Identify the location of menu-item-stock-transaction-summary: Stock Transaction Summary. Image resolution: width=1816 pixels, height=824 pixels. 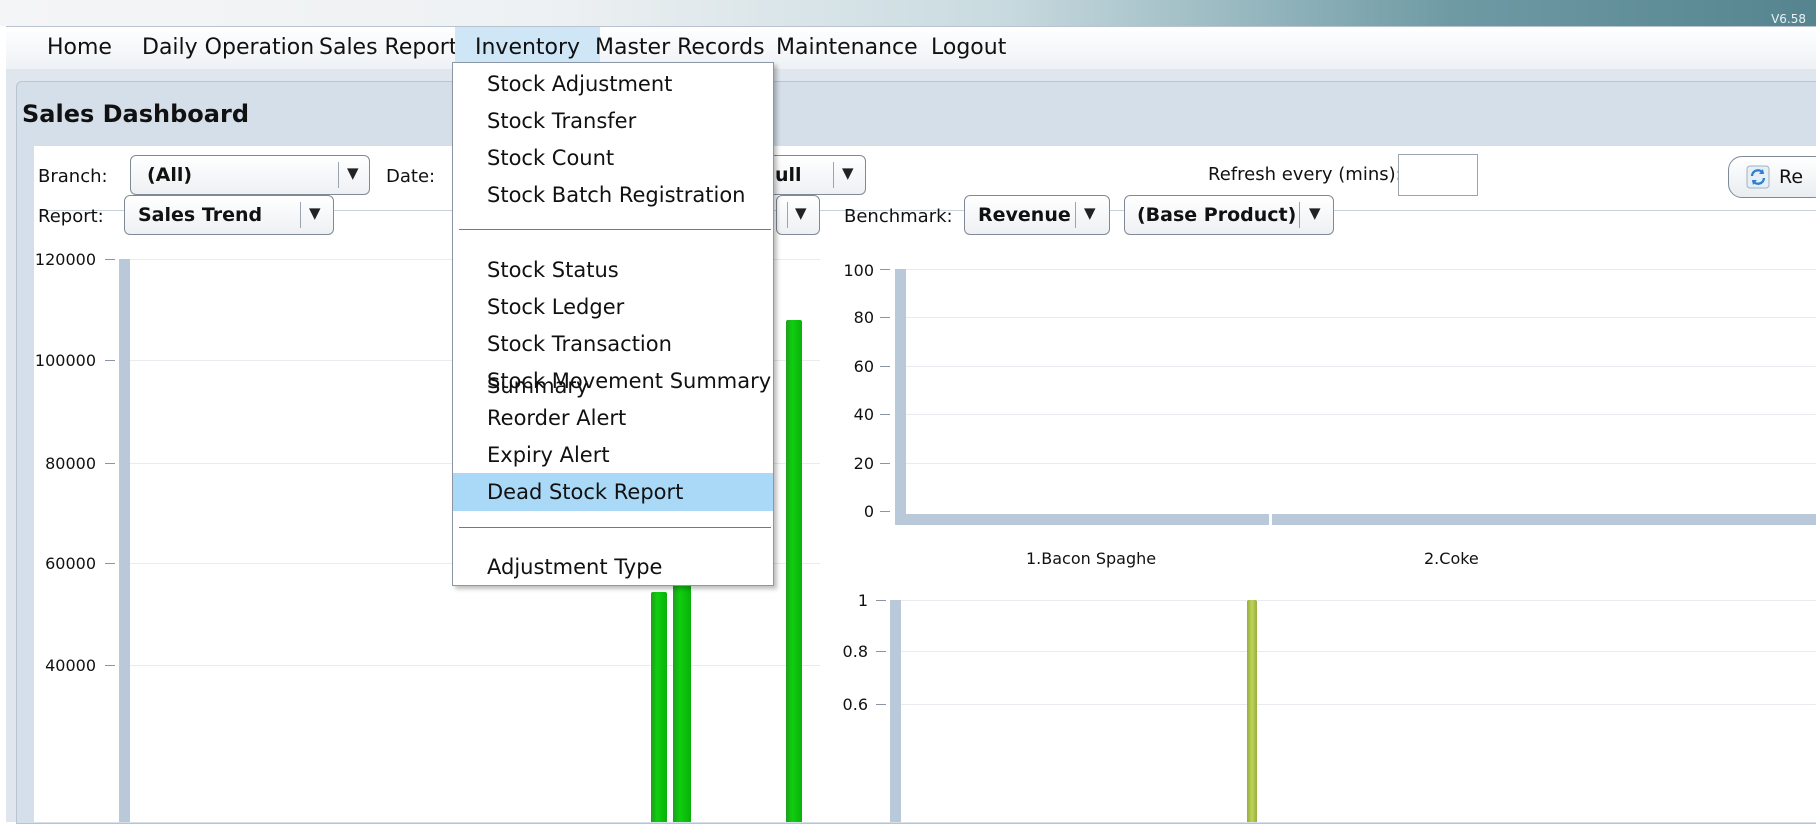
(613, 360).